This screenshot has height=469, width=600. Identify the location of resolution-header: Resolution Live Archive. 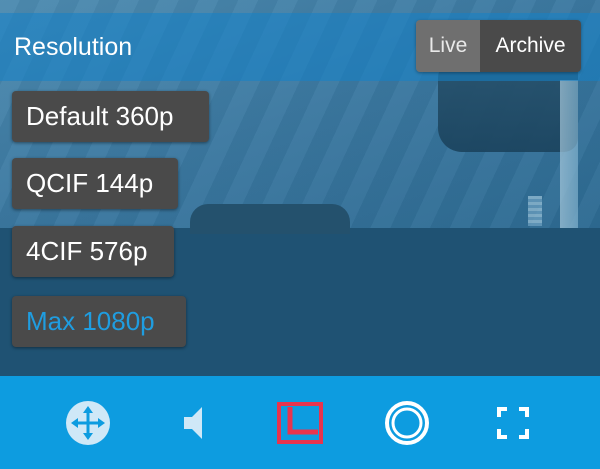
(300, 47).